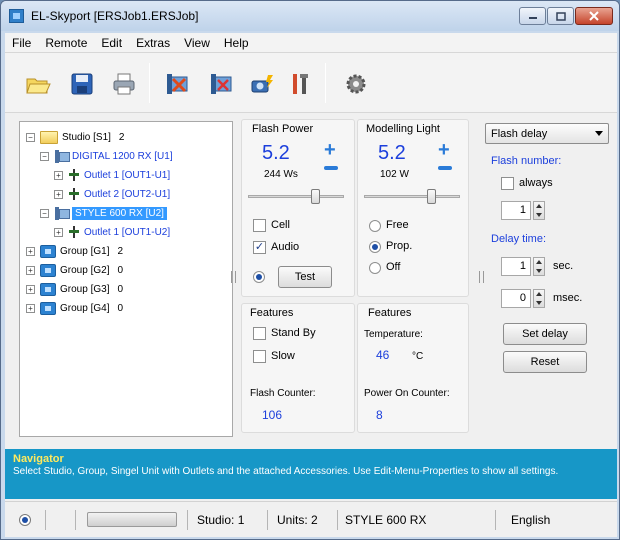 Image resolution: width=620 pixels, height=540 pixels. I want to click on tree-label: Outlet 2 [OUT2-U1], so click(127, 194).